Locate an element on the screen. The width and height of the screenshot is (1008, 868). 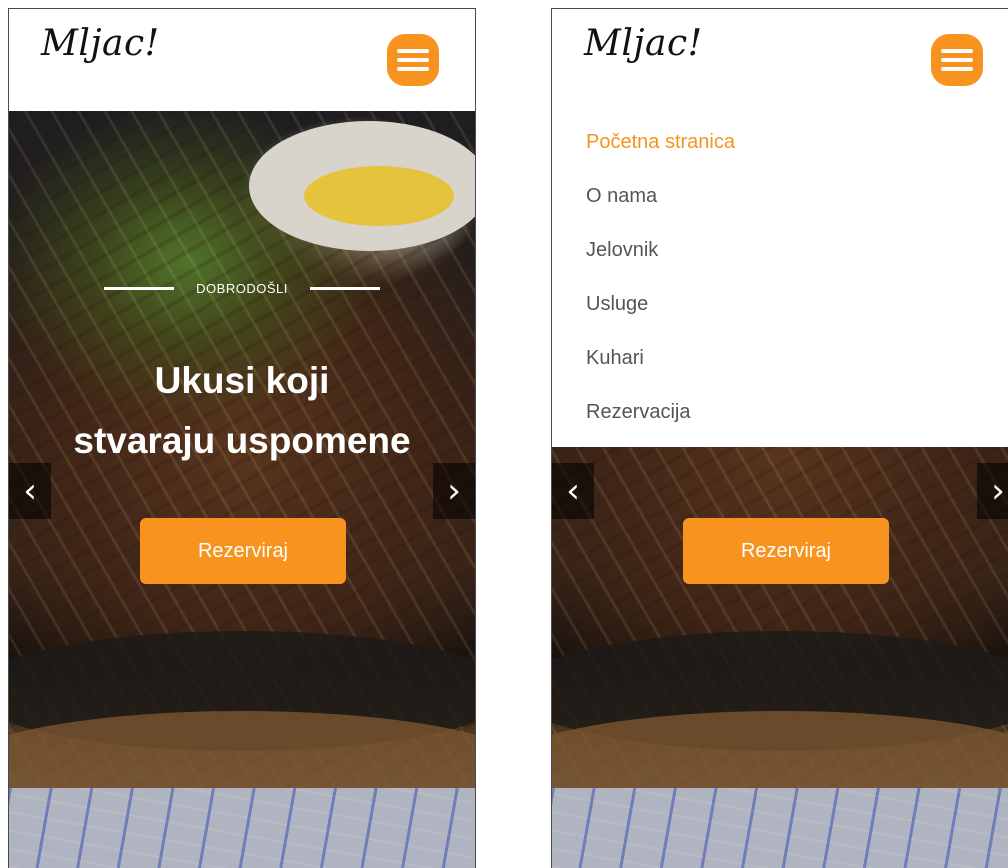
nav-item-usluge: Usluge is located at coordinates (780, 308).